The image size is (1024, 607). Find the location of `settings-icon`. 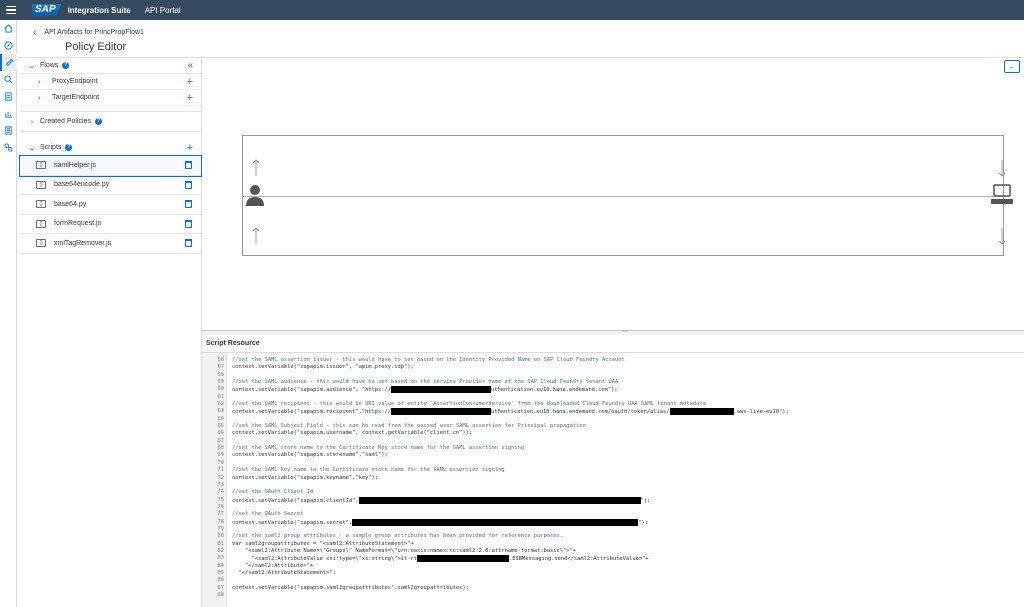

settings-icon is located at coordinates (8, 147).